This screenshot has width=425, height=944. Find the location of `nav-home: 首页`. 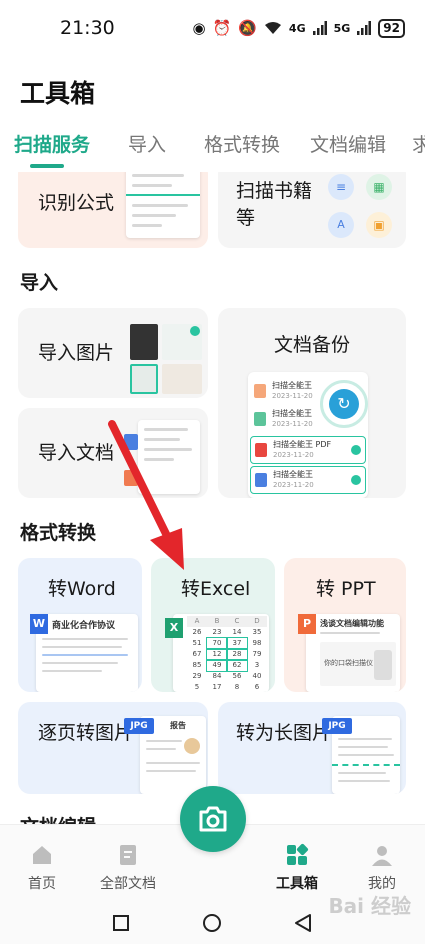

nav-home: 首页 is located at coordinates (42, 868).